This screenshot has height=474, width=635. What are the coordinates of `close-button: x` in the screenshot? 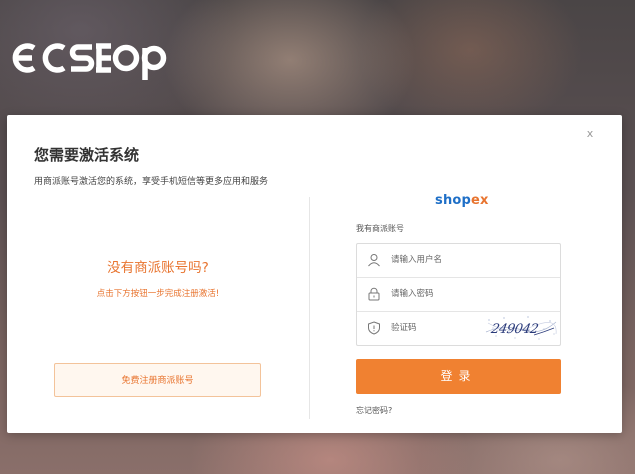 It's located at (590, 134).